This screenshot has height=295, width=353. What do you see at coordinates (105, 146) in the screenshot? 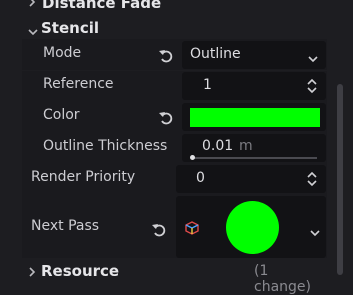
I see `outline-thickness-label: Outline Thickness` at bounding box center [105, 146].